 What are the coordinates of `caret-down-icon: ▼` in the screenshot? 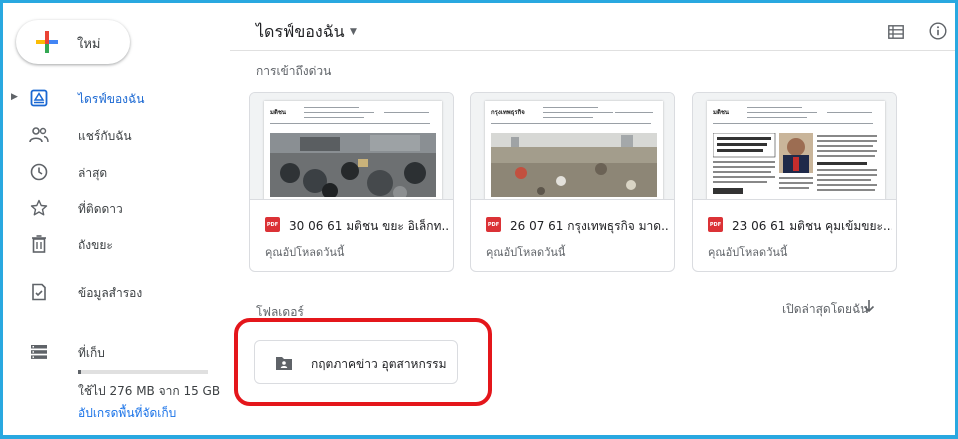 It's located at (353, 32).